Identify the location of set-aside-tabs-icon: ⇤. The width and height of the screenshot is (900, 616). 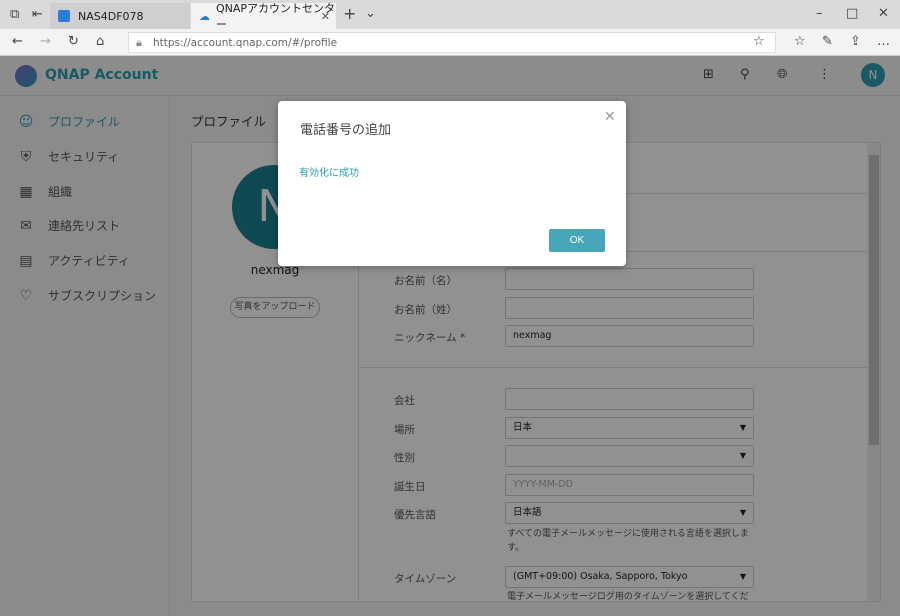
(37, 14).